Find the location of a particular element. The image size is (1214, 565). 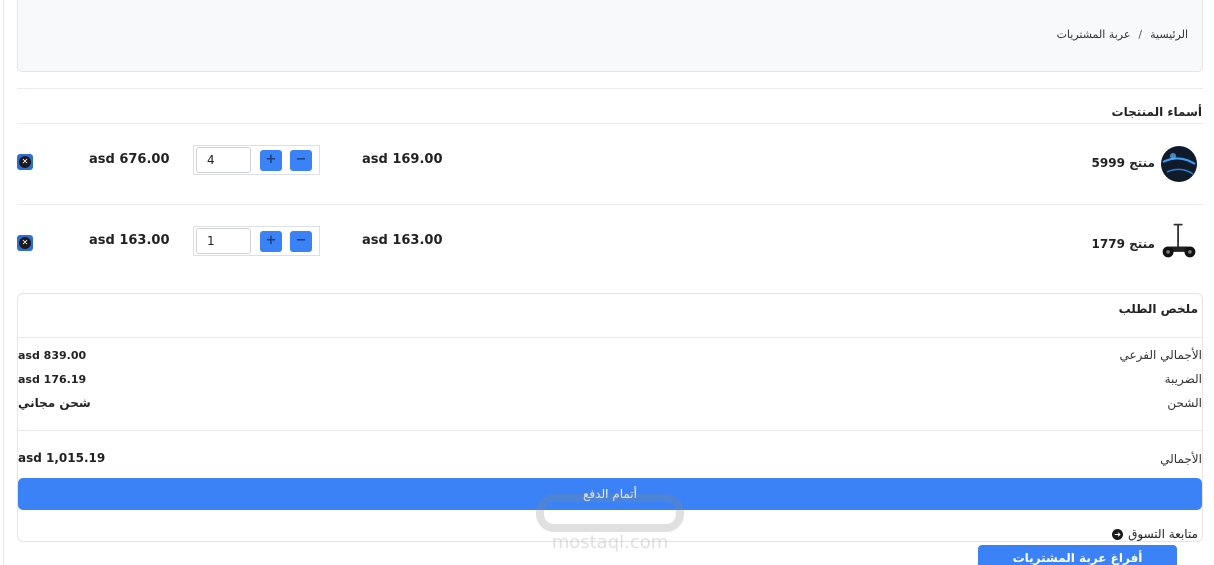

tax-label: الضريبة is located at coordinates (1183, 379).